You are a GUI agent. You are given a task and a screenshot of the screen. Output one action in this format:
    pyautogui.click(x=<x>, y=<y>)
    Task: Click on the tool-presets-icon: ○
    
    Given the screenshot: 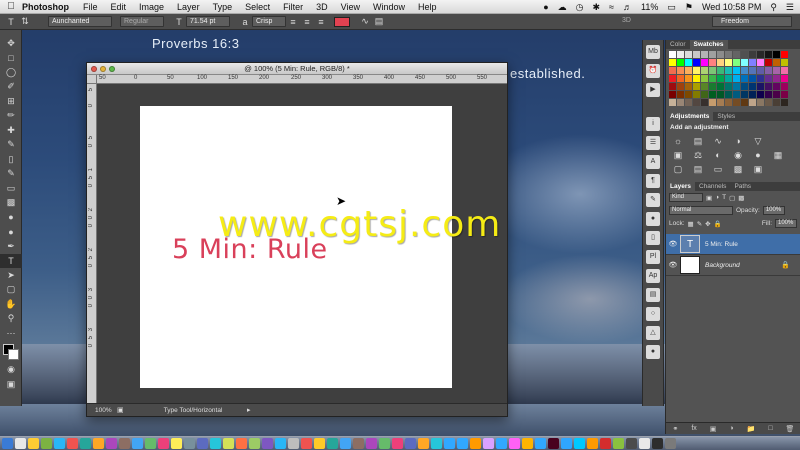 What is the action you would take?
    pyautogui.click(x=653, y=314)
    